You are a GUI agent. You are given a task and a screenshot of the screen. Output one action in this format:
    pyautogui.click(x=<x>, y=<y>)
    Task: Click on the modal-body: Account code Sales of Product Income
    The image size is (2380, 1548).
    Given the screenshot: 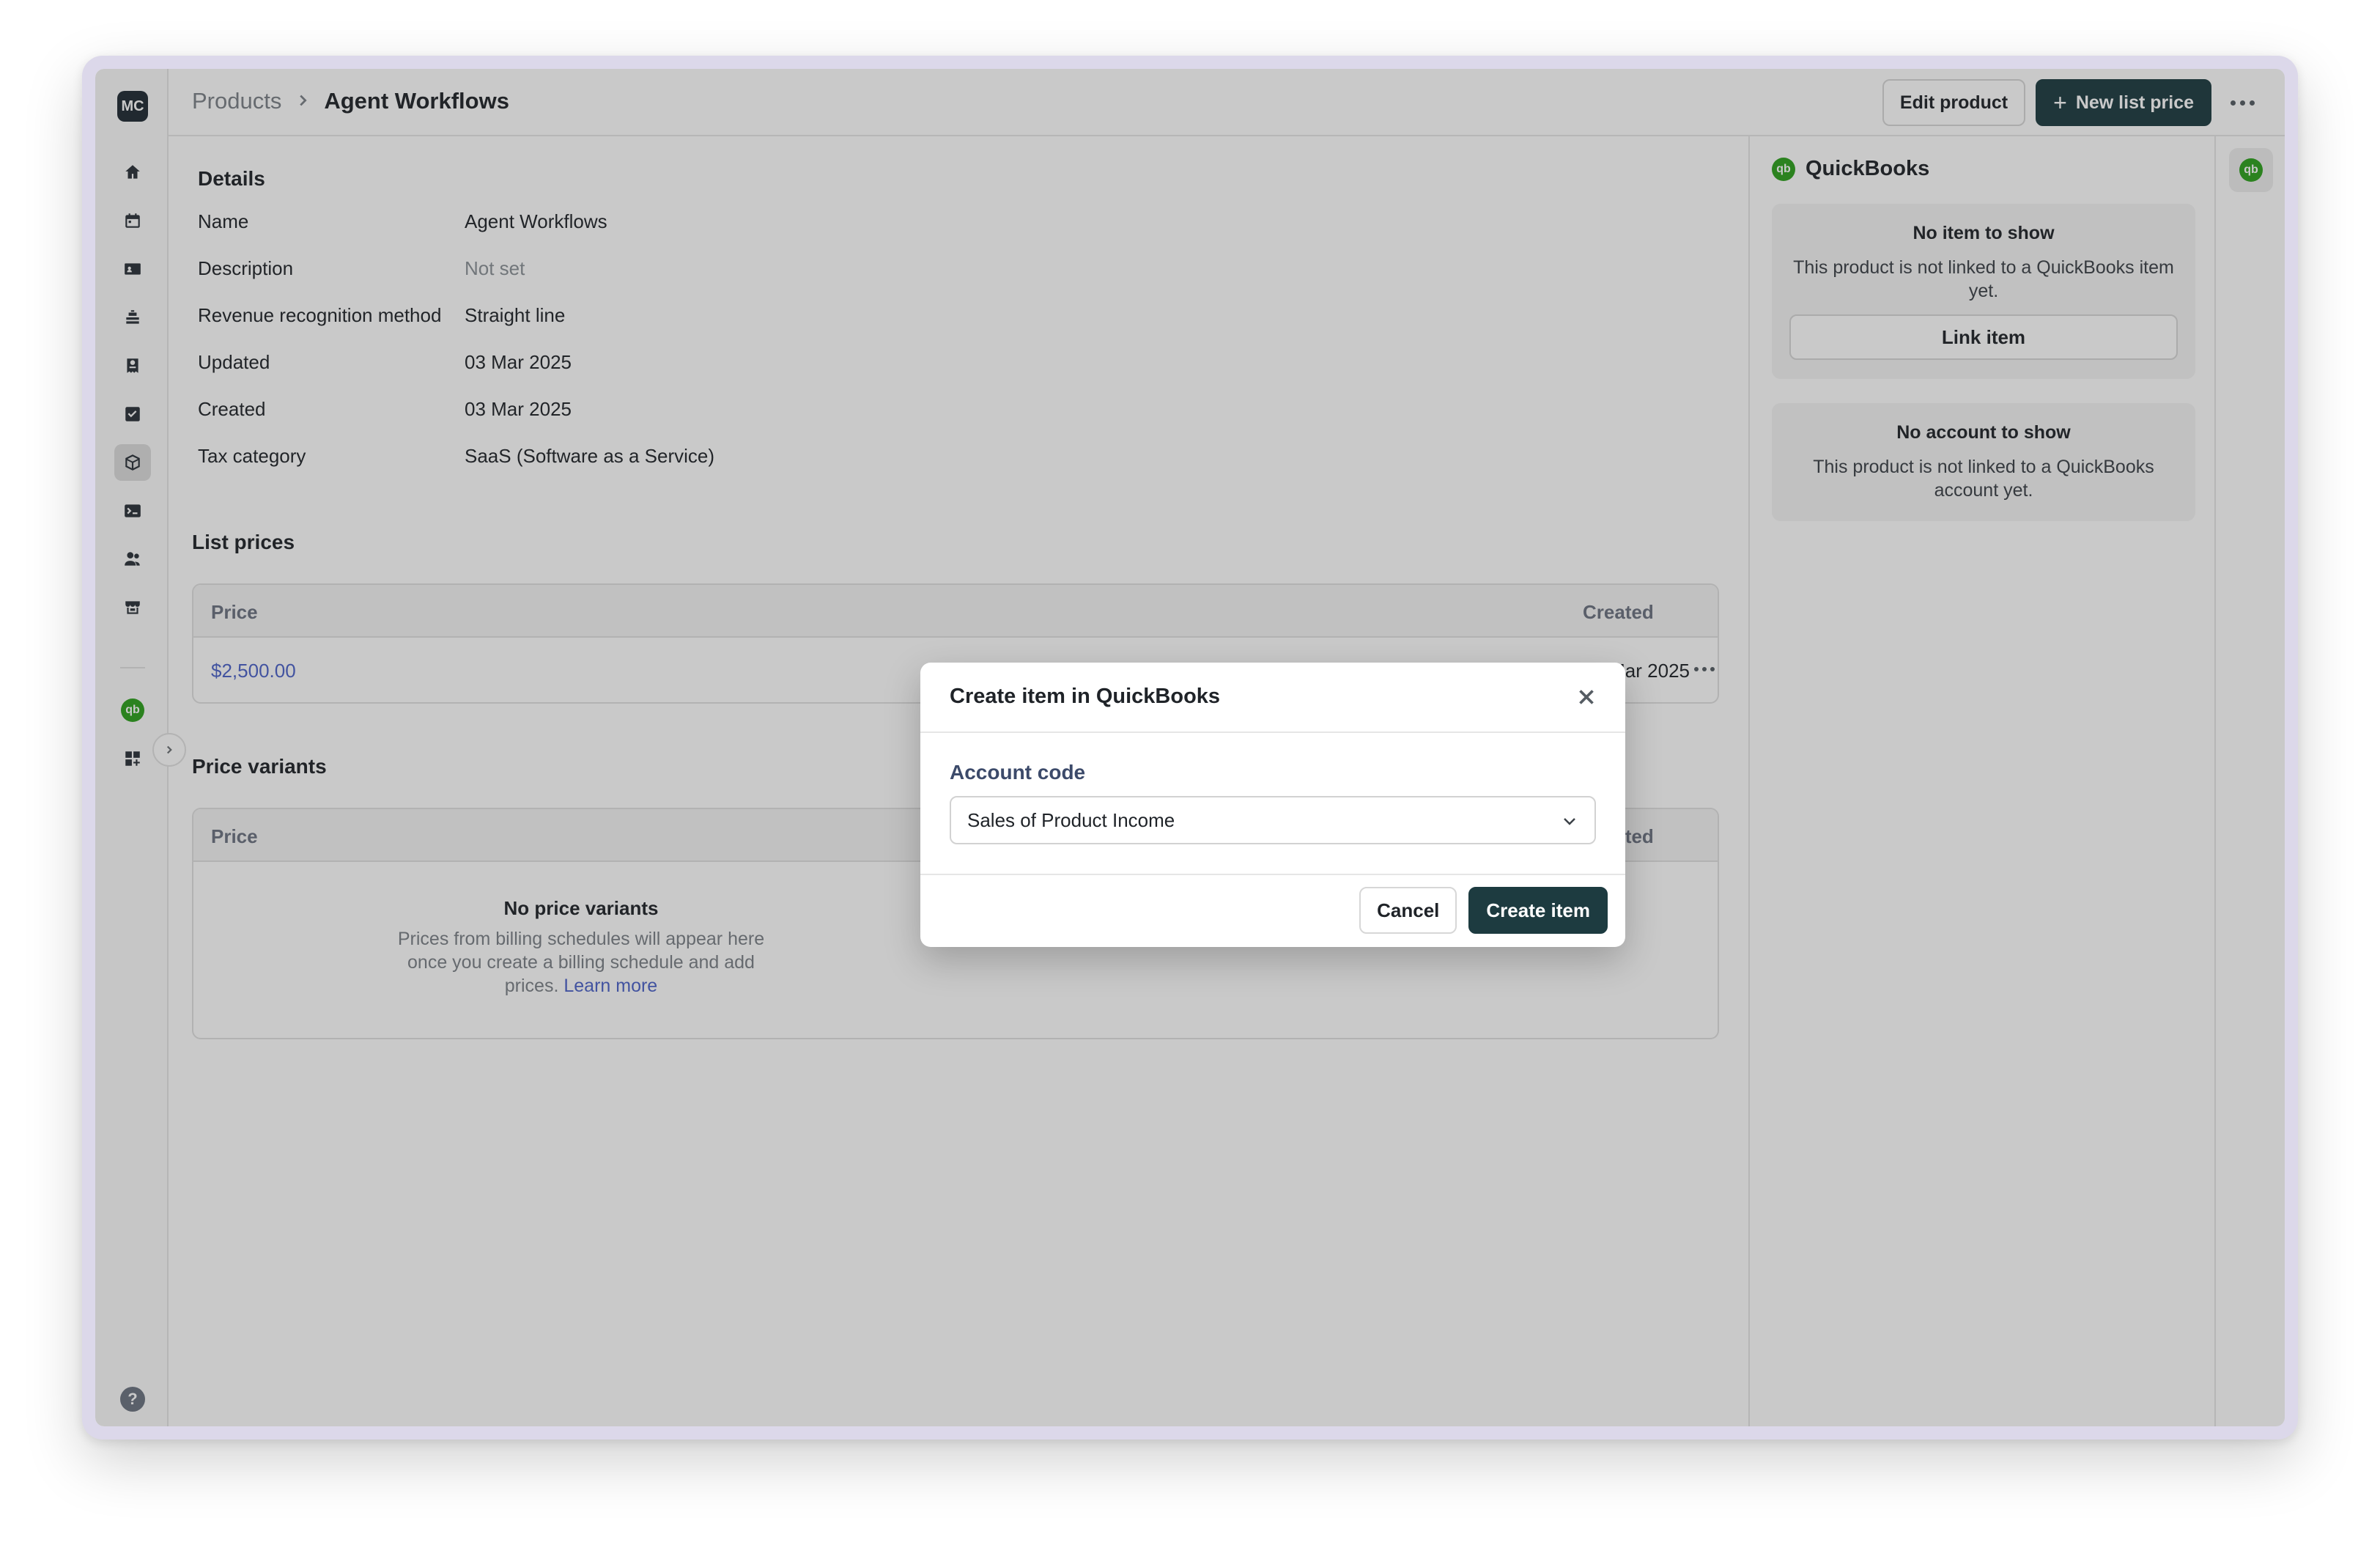 What is the action you would take?
    pyautogui.click(x=1273, y=802)
    